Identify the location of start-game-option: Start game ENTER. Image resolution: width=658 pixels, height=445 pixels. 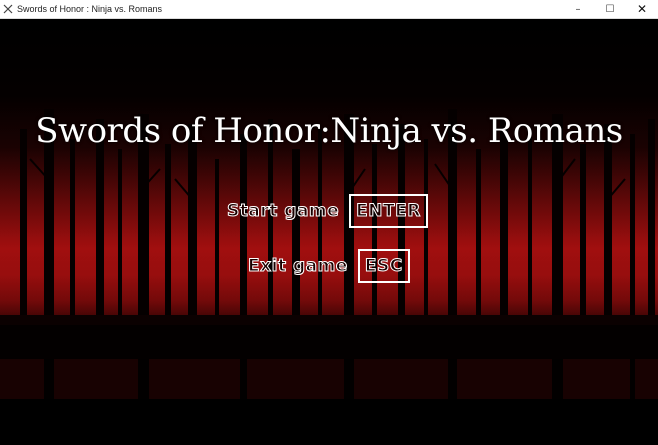
(327, 211).